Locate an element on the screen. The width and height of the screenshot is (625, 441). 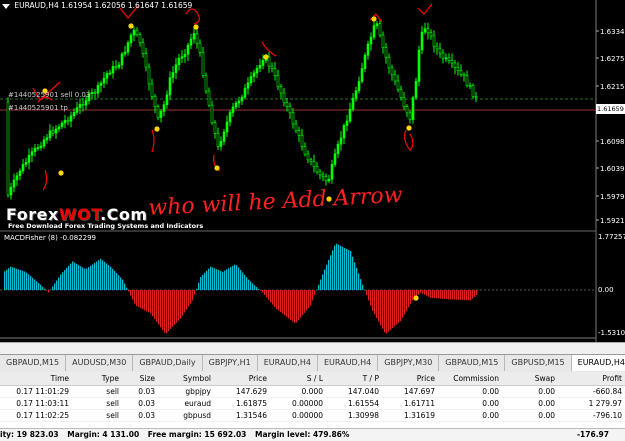
collapse-triangle-icon is located at coordinates (6, 6).